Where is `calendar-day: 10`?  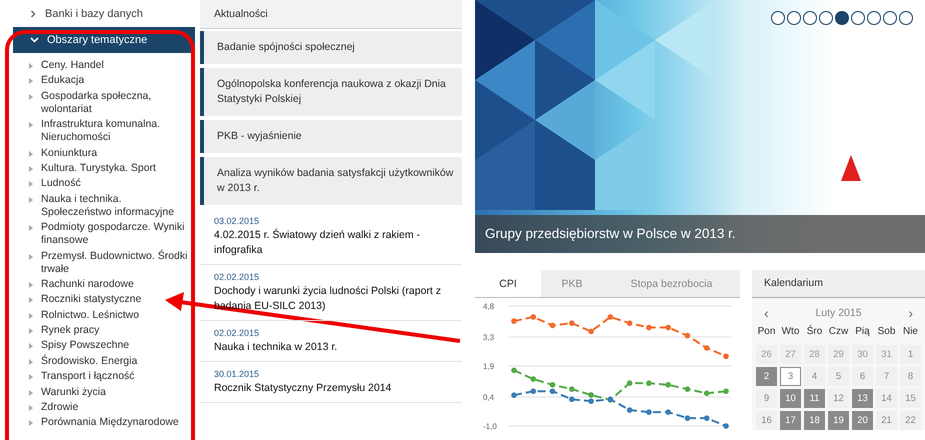
calendar-day: 10 is located at coordinates (790, 398).